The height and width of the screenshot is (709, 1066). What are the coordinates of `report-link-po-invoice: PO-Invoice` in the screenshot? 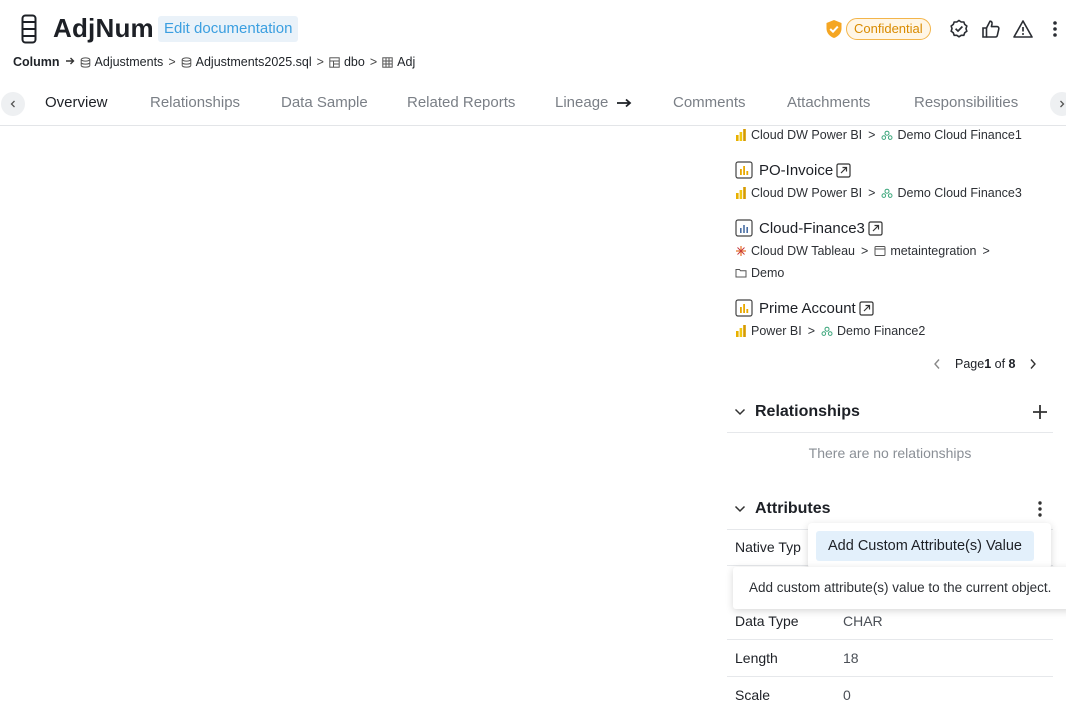 It's located at (793, 170).